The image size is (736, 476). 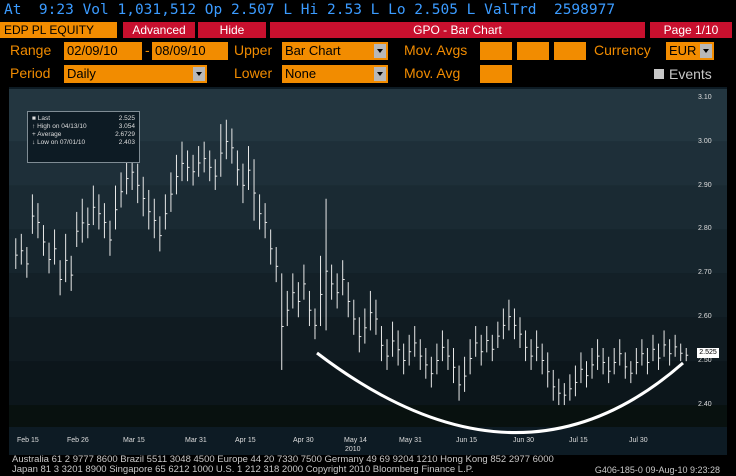 What do you see at coordinates (410, 440) in the screenshot?
I see `x-tick-label: May 31` at bounding box center [410, 440].